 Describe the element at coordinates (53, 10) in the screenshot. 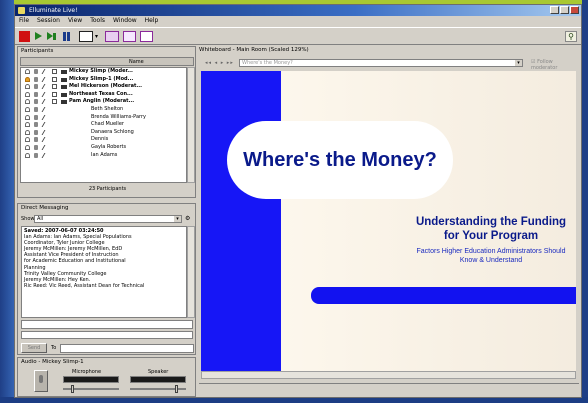

I see `window-title: Elluminate Live!` at that location.